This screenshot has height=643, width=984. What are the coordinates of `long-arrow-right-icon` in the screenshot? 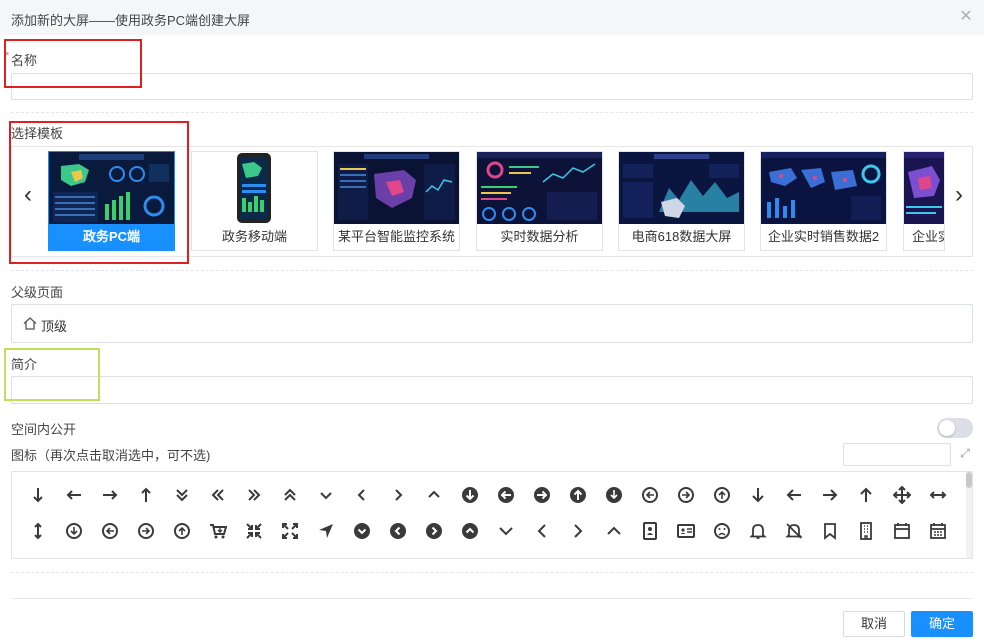 It's located at (110, 495).